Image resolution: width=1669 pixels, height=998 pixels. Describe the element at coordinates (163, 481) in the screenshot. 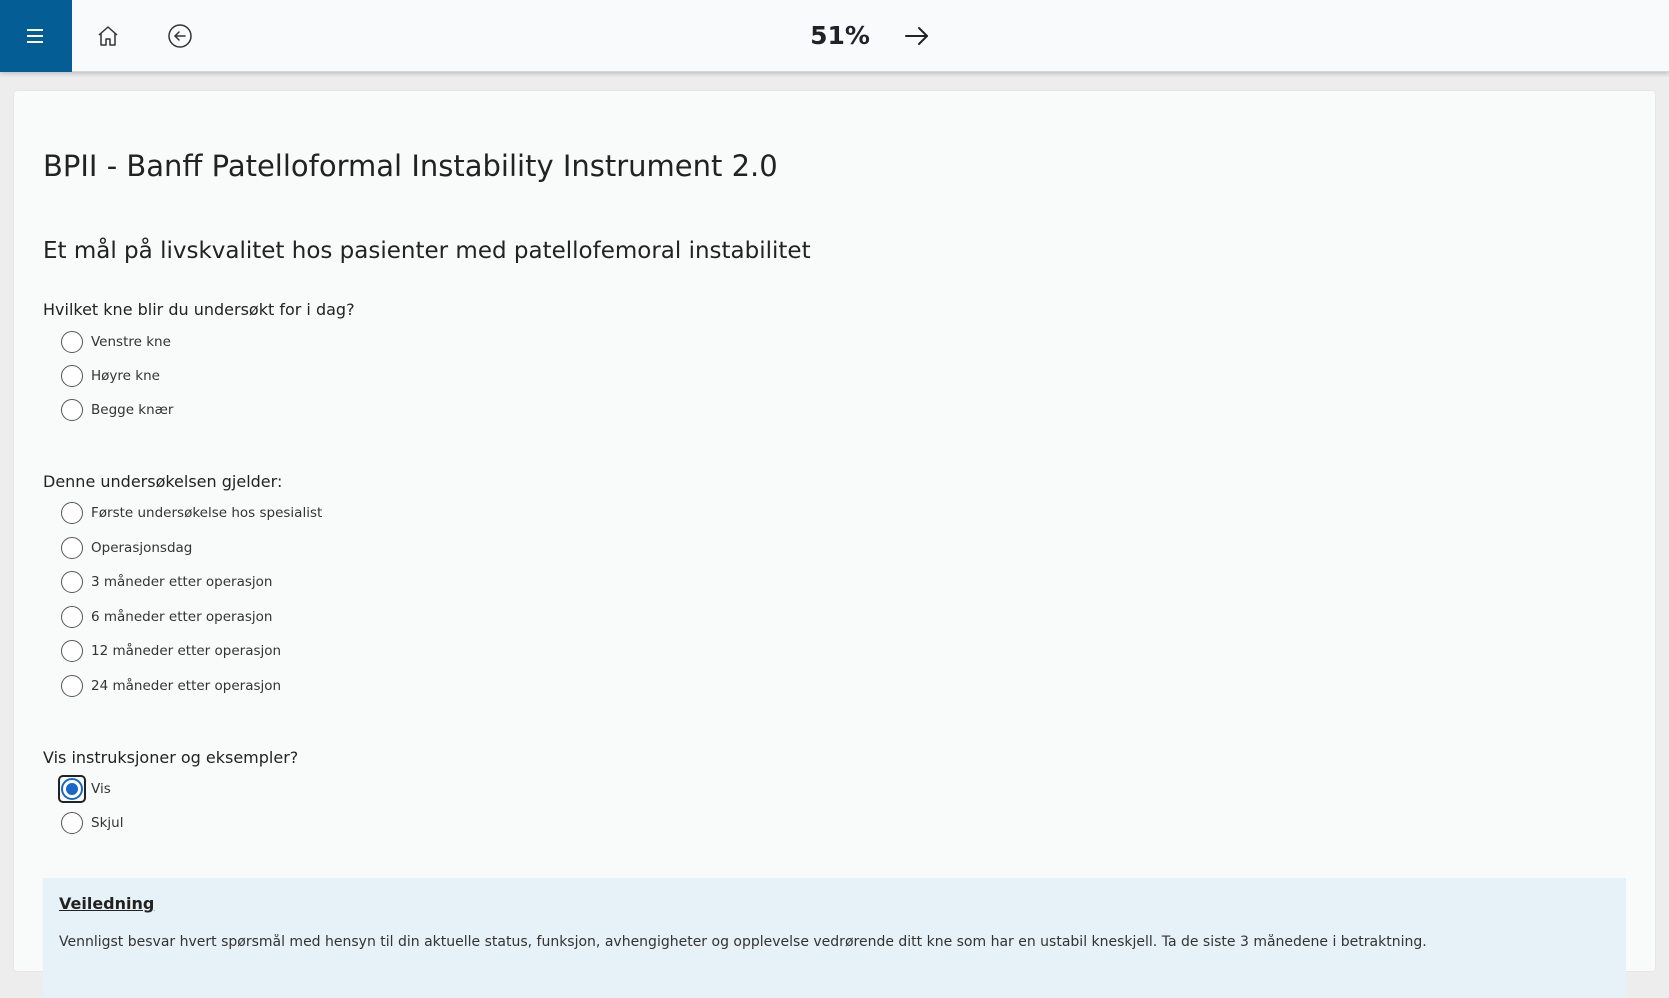

I see `question-exam-timing: Denne undersøkelsen gjelder:` at that location.